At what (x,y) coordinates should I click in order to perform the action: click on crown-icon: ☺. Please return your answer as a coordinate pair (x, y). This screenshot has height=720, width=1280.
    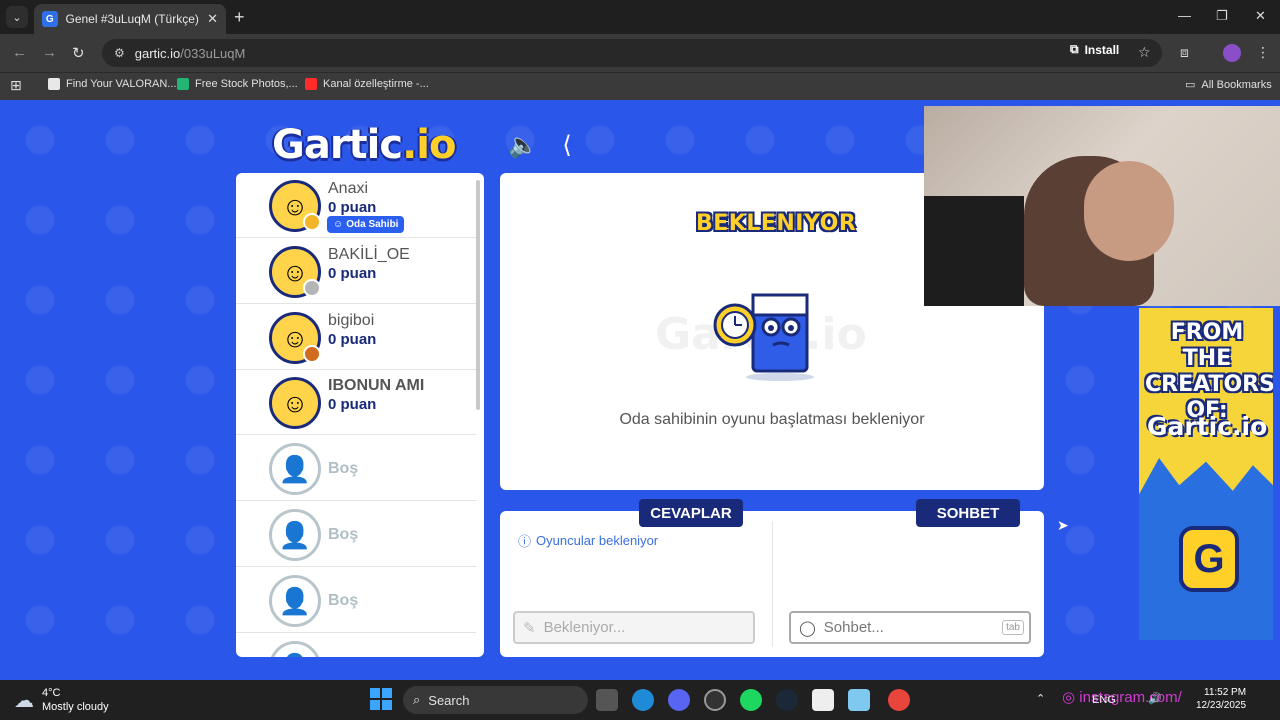
    Looking at the image, I should click on (338, 224).